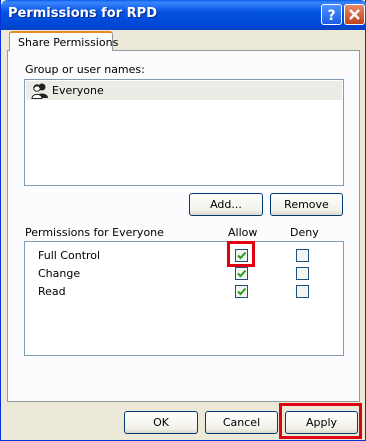 The image size is (366, 441). I want to click on title-bar: Permissions for RPD ?, so click(183, 15).